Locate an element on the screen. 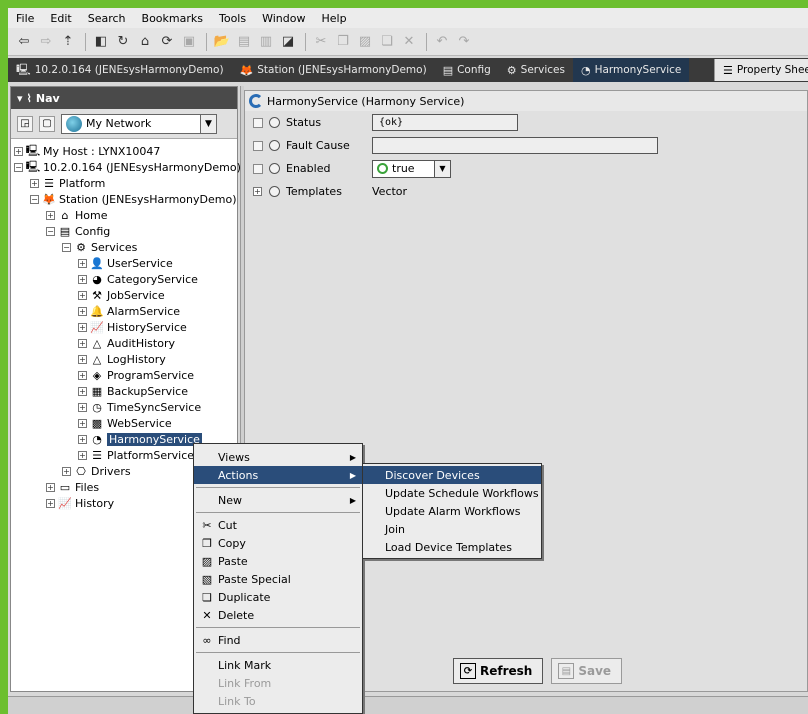 The height and width of the screenshot is (714, 808). action-load-device-templates: Load Device Templates is located at coordinates (452, 547).